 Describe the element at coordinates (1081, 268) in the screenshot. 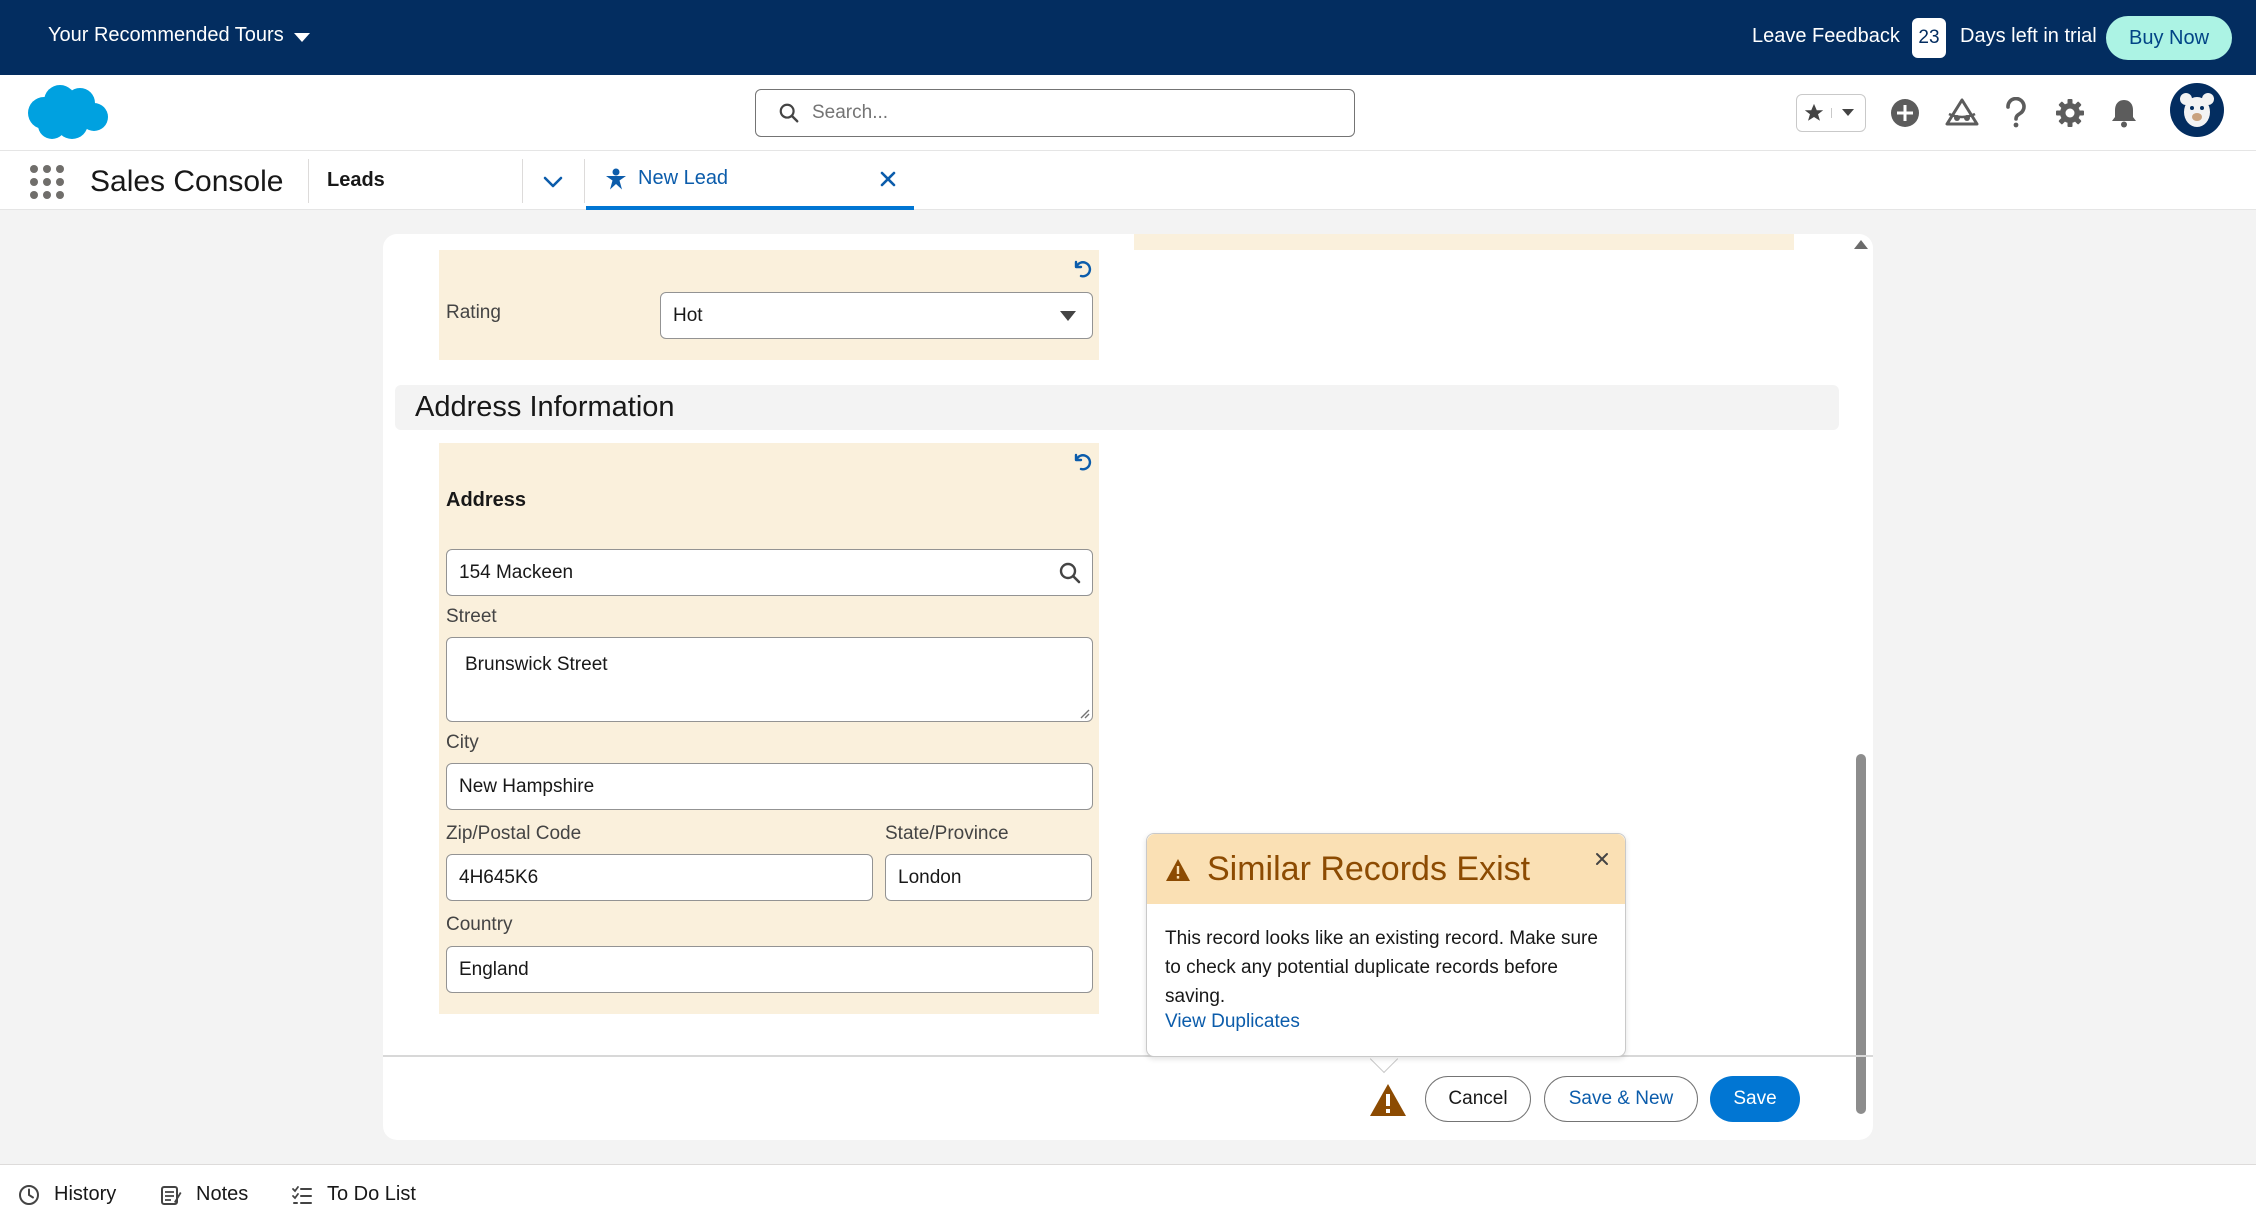

I see `undo-rating-icon` at that location.